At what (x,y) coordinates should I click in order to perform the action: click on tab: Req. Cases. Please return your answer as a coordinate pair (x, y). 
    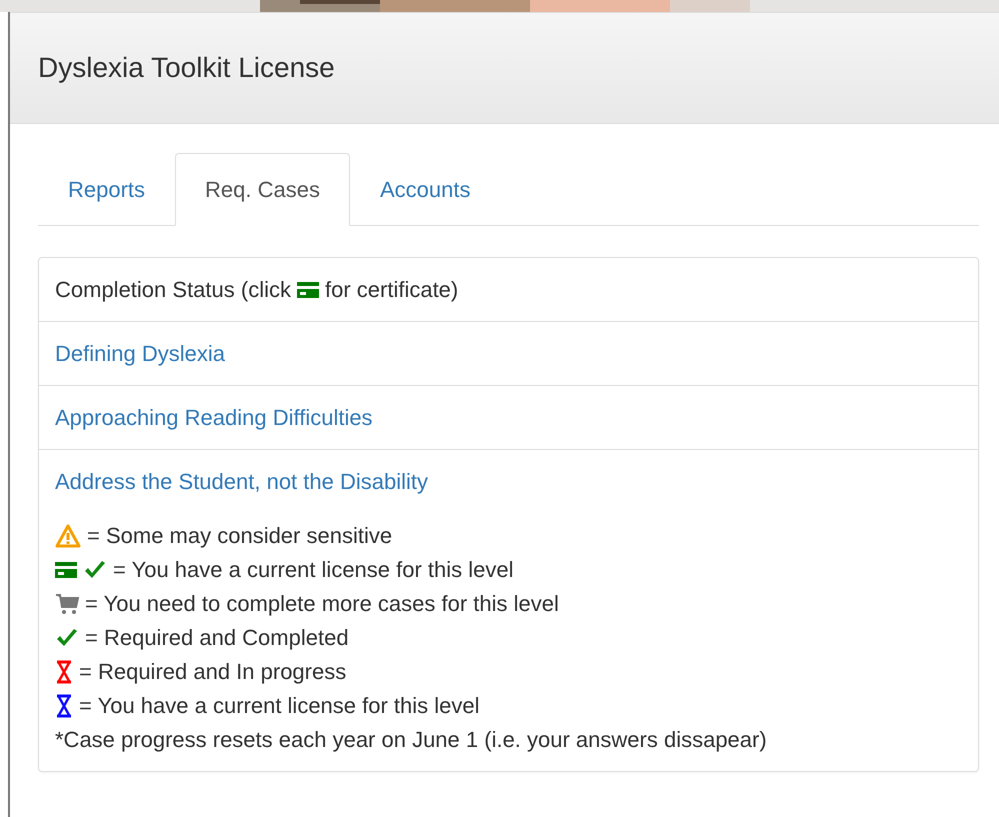
    Looking at the image, I should click on (262, 189).